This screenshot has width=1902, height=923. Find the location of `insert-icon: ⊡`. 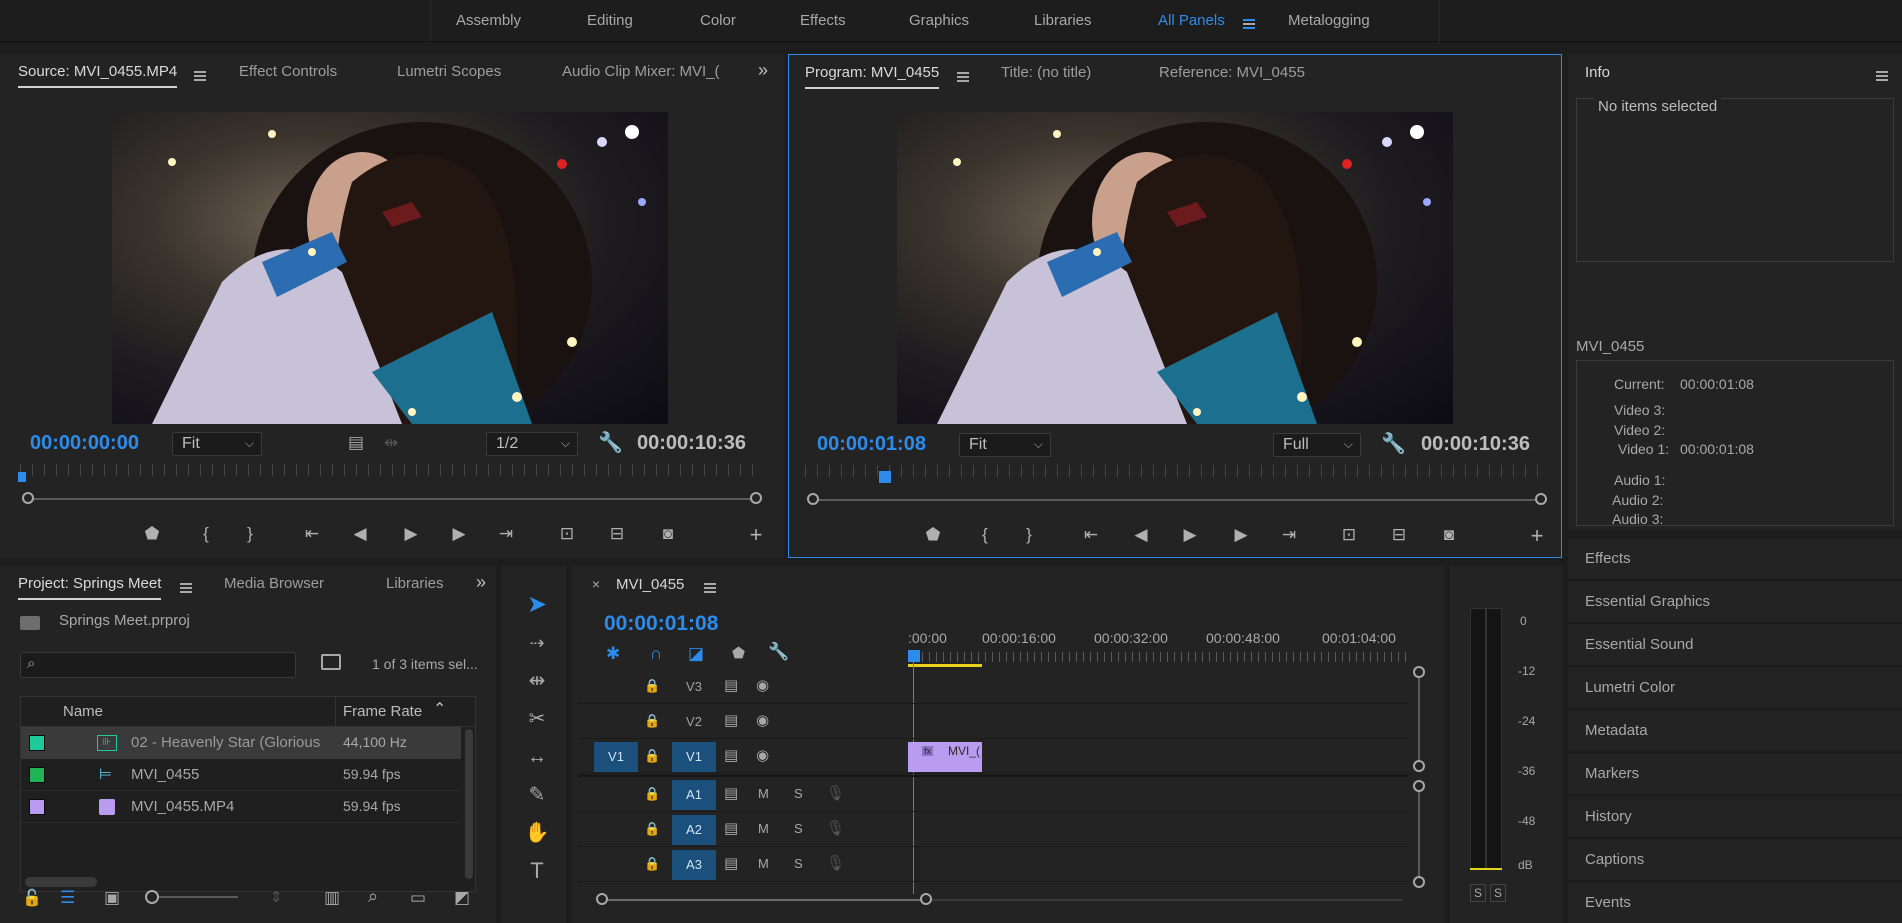

insert-icon: ⊡ is located at coordinates (567, 534).